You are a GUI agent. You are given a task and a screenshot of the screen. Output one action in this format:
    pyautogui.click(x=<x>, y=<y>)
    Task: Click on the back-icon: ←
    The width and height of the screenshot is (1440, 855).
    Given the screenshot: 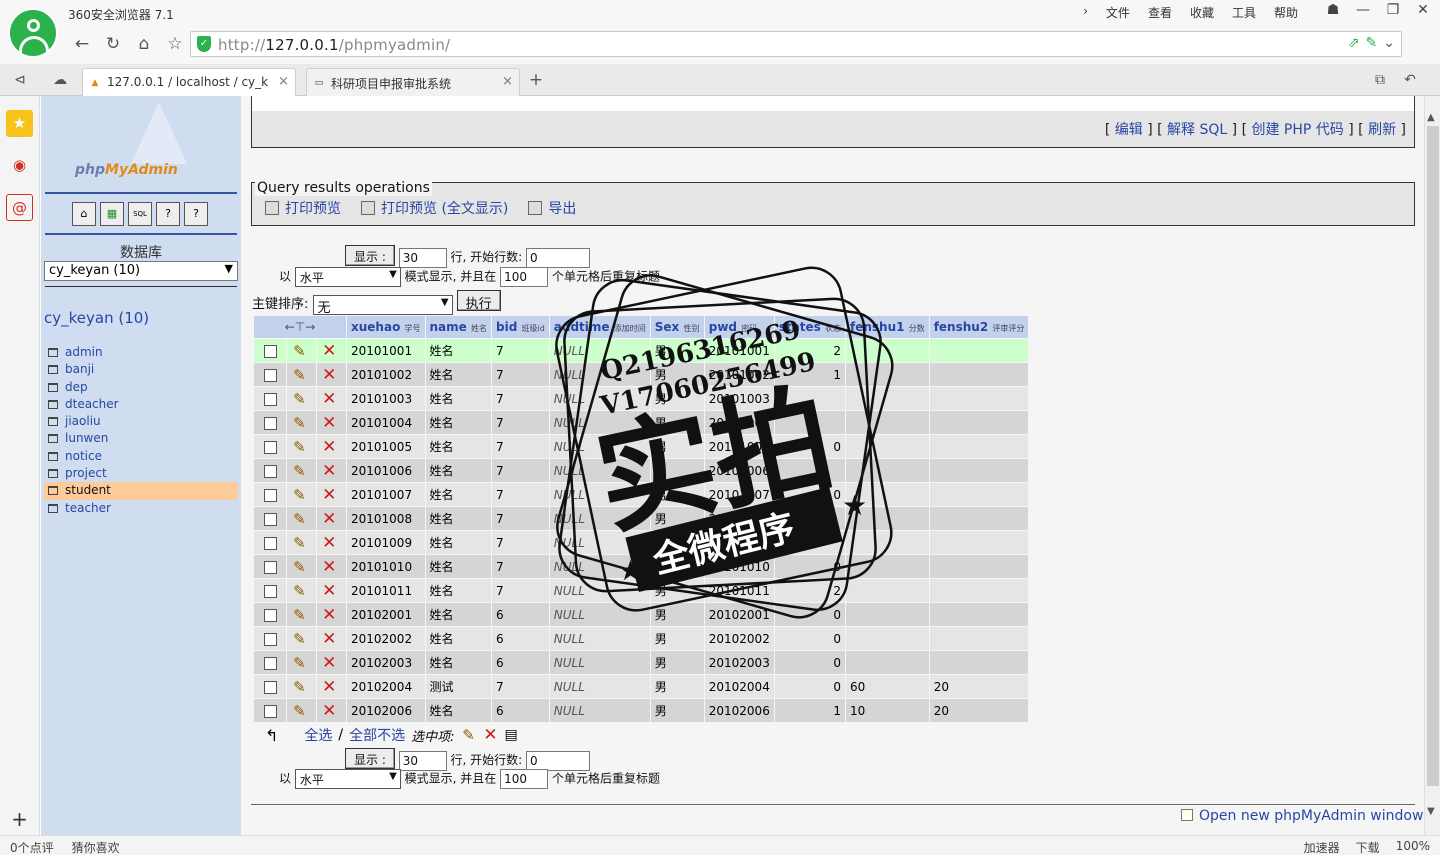 What is the action you would take?
    pyautogui.click(x=82, y=44)
    